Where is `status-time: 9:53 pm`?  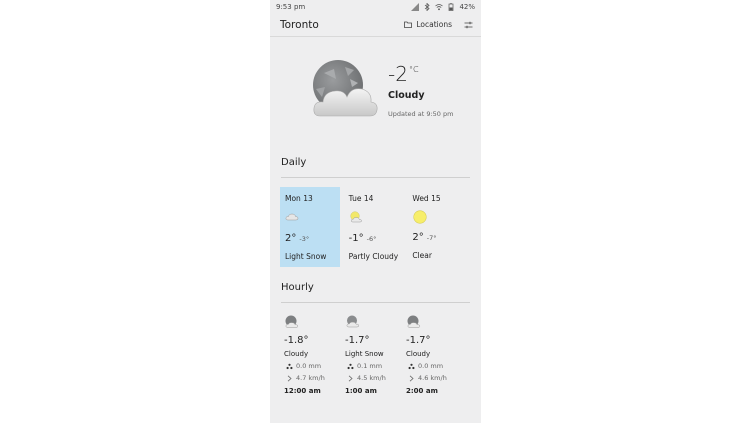
status-time: 9:53 pm is located at coordinates (291, 6).